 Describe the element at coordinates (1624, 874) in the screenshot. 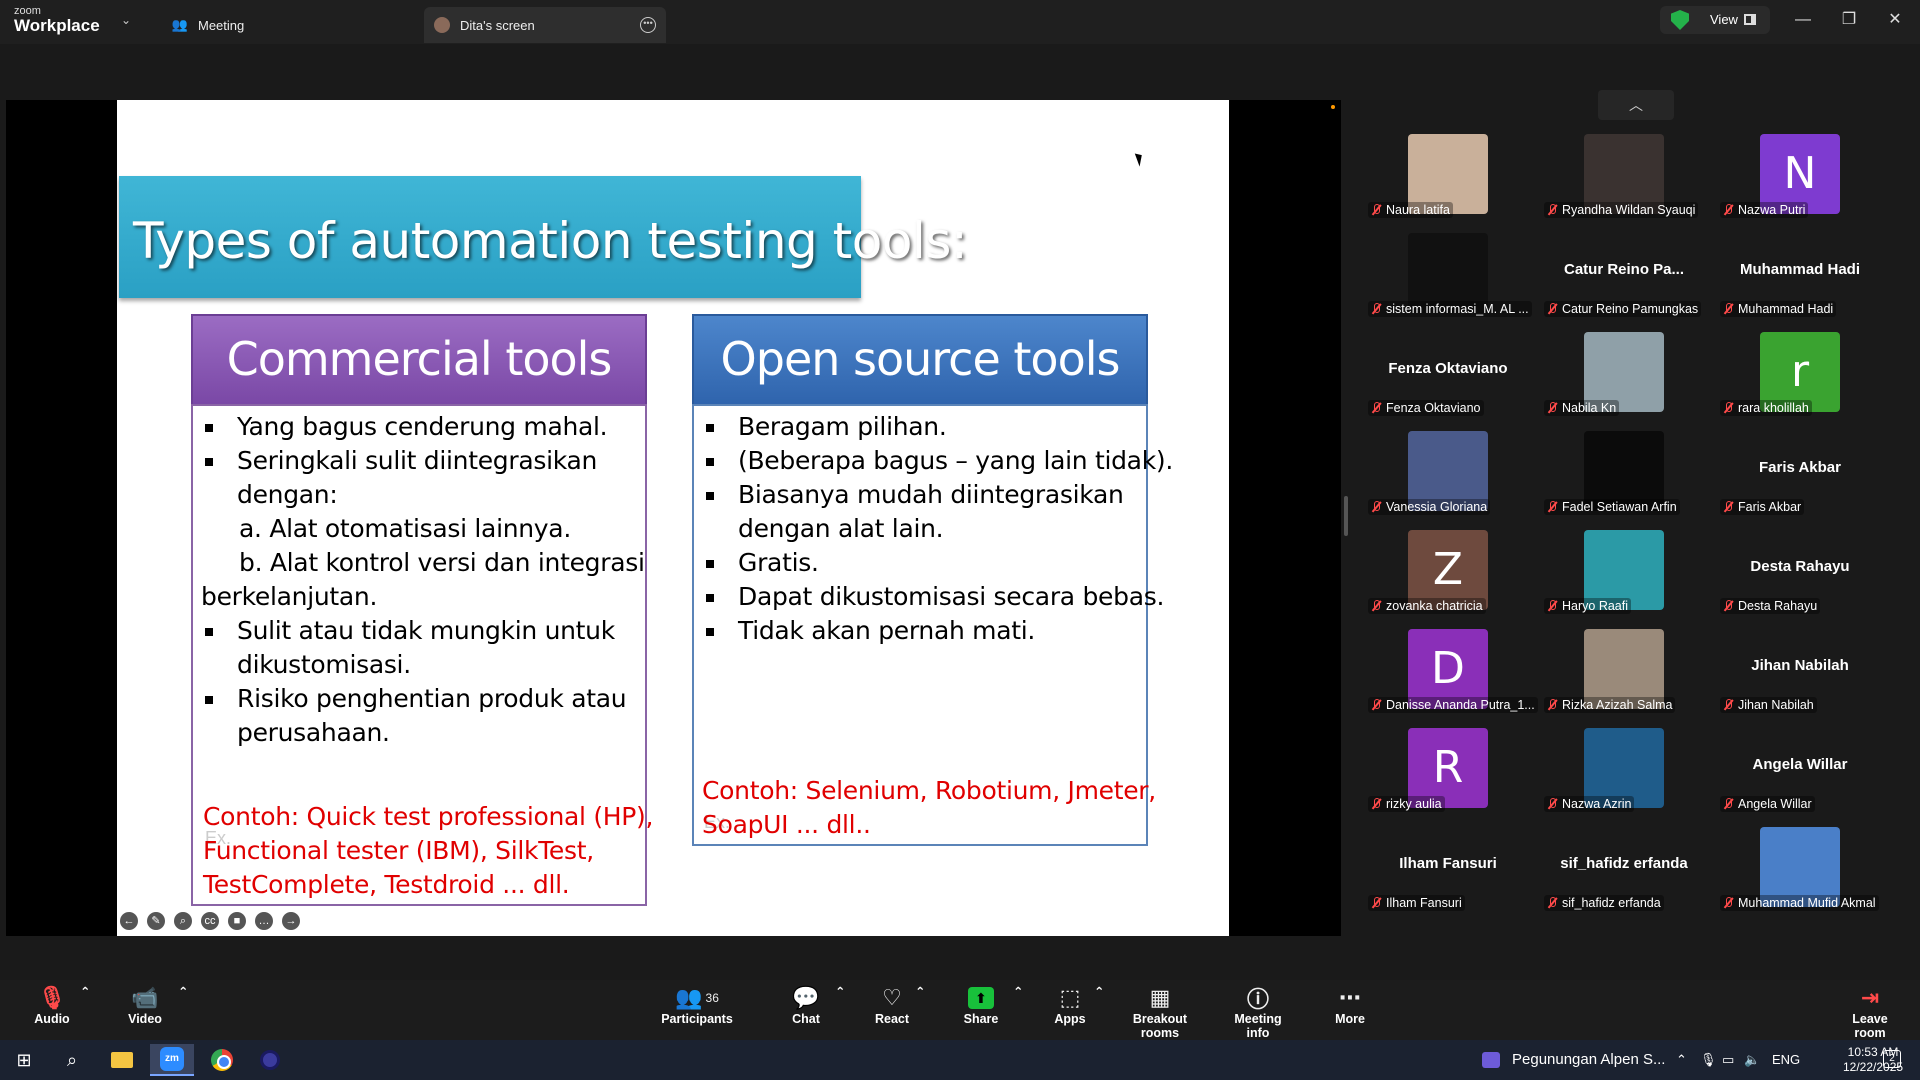

I see `participant-tile: sif_hafidz erfanda sif_hafidz erfanda` at that location.